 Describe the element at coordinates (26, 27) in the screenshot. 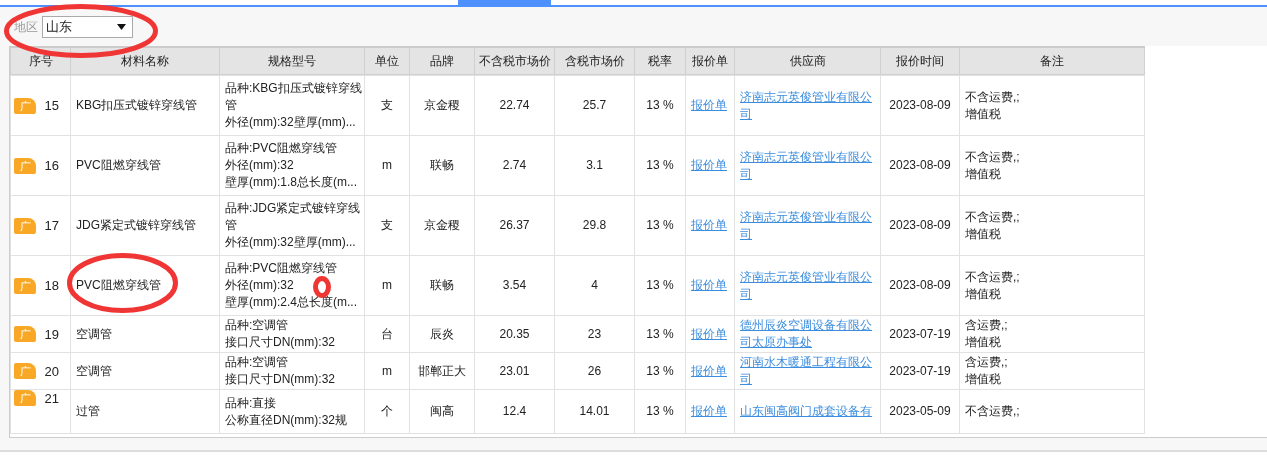

I see `region-label: 地区` at that location.